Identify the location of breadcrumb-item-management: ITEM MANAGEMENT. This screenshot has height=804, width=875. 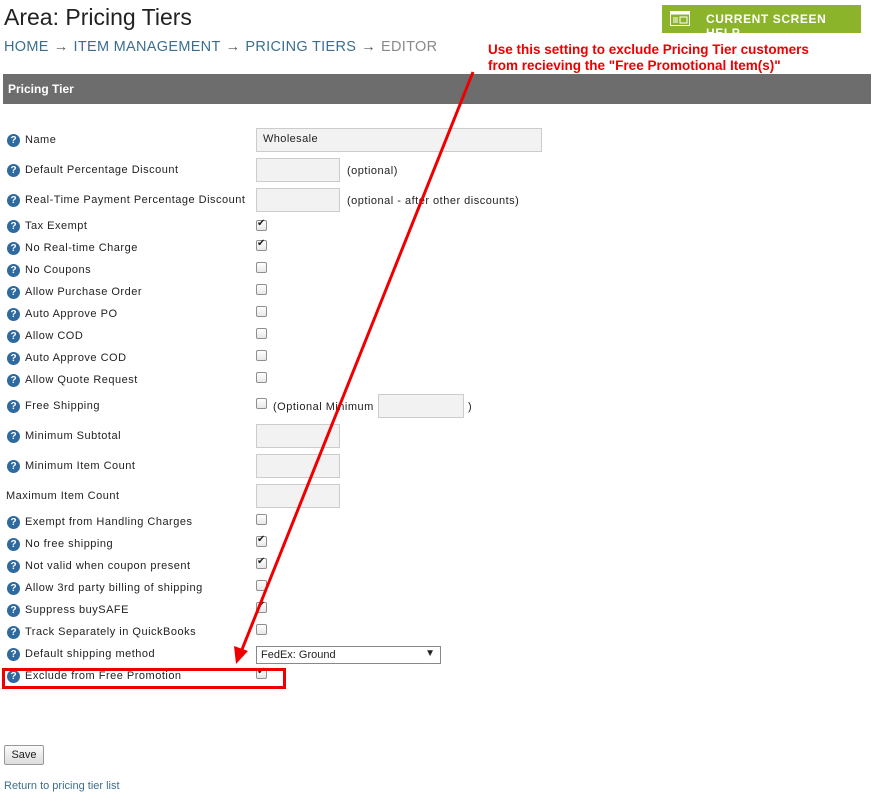
(147, 47).